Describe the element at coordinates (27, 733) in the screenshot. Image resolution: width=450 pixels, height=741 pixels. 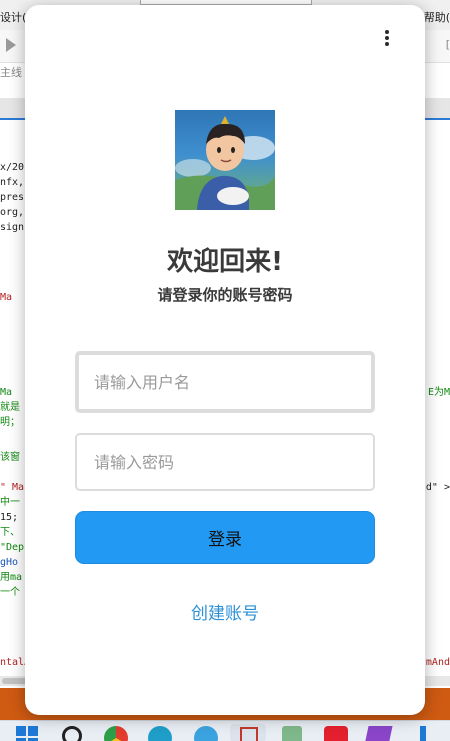
I see `windows-start-icon` at that location.